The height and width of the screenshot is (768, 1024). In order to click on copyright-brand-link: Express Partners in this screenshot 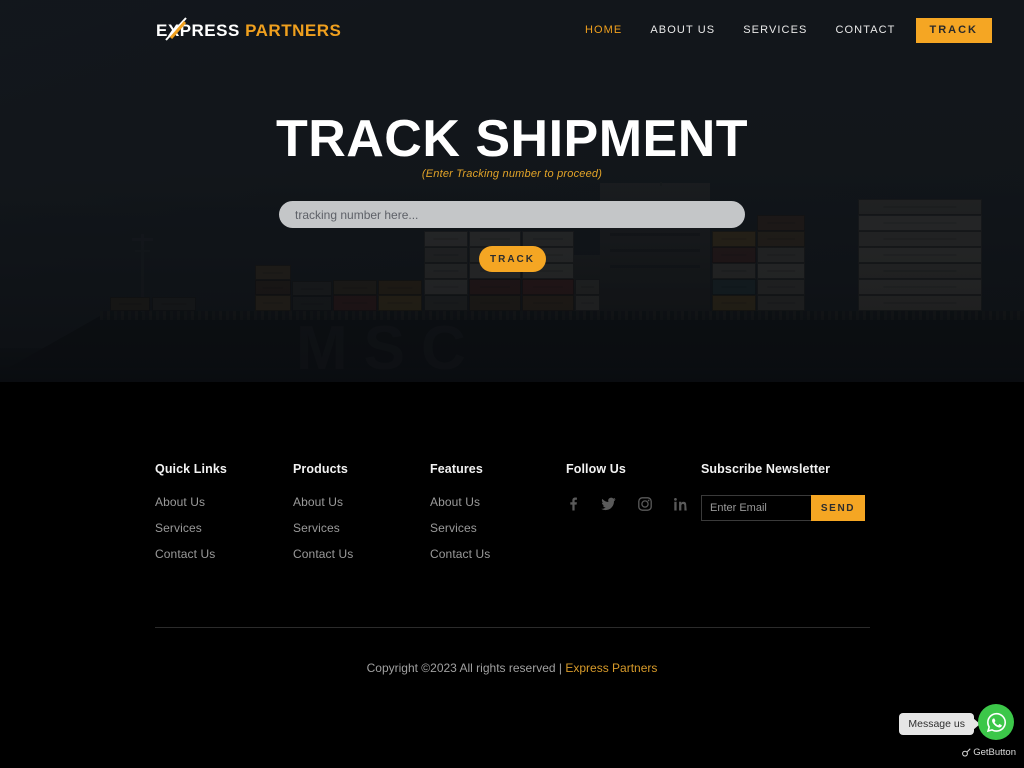, I will do `click(611, 668)`.